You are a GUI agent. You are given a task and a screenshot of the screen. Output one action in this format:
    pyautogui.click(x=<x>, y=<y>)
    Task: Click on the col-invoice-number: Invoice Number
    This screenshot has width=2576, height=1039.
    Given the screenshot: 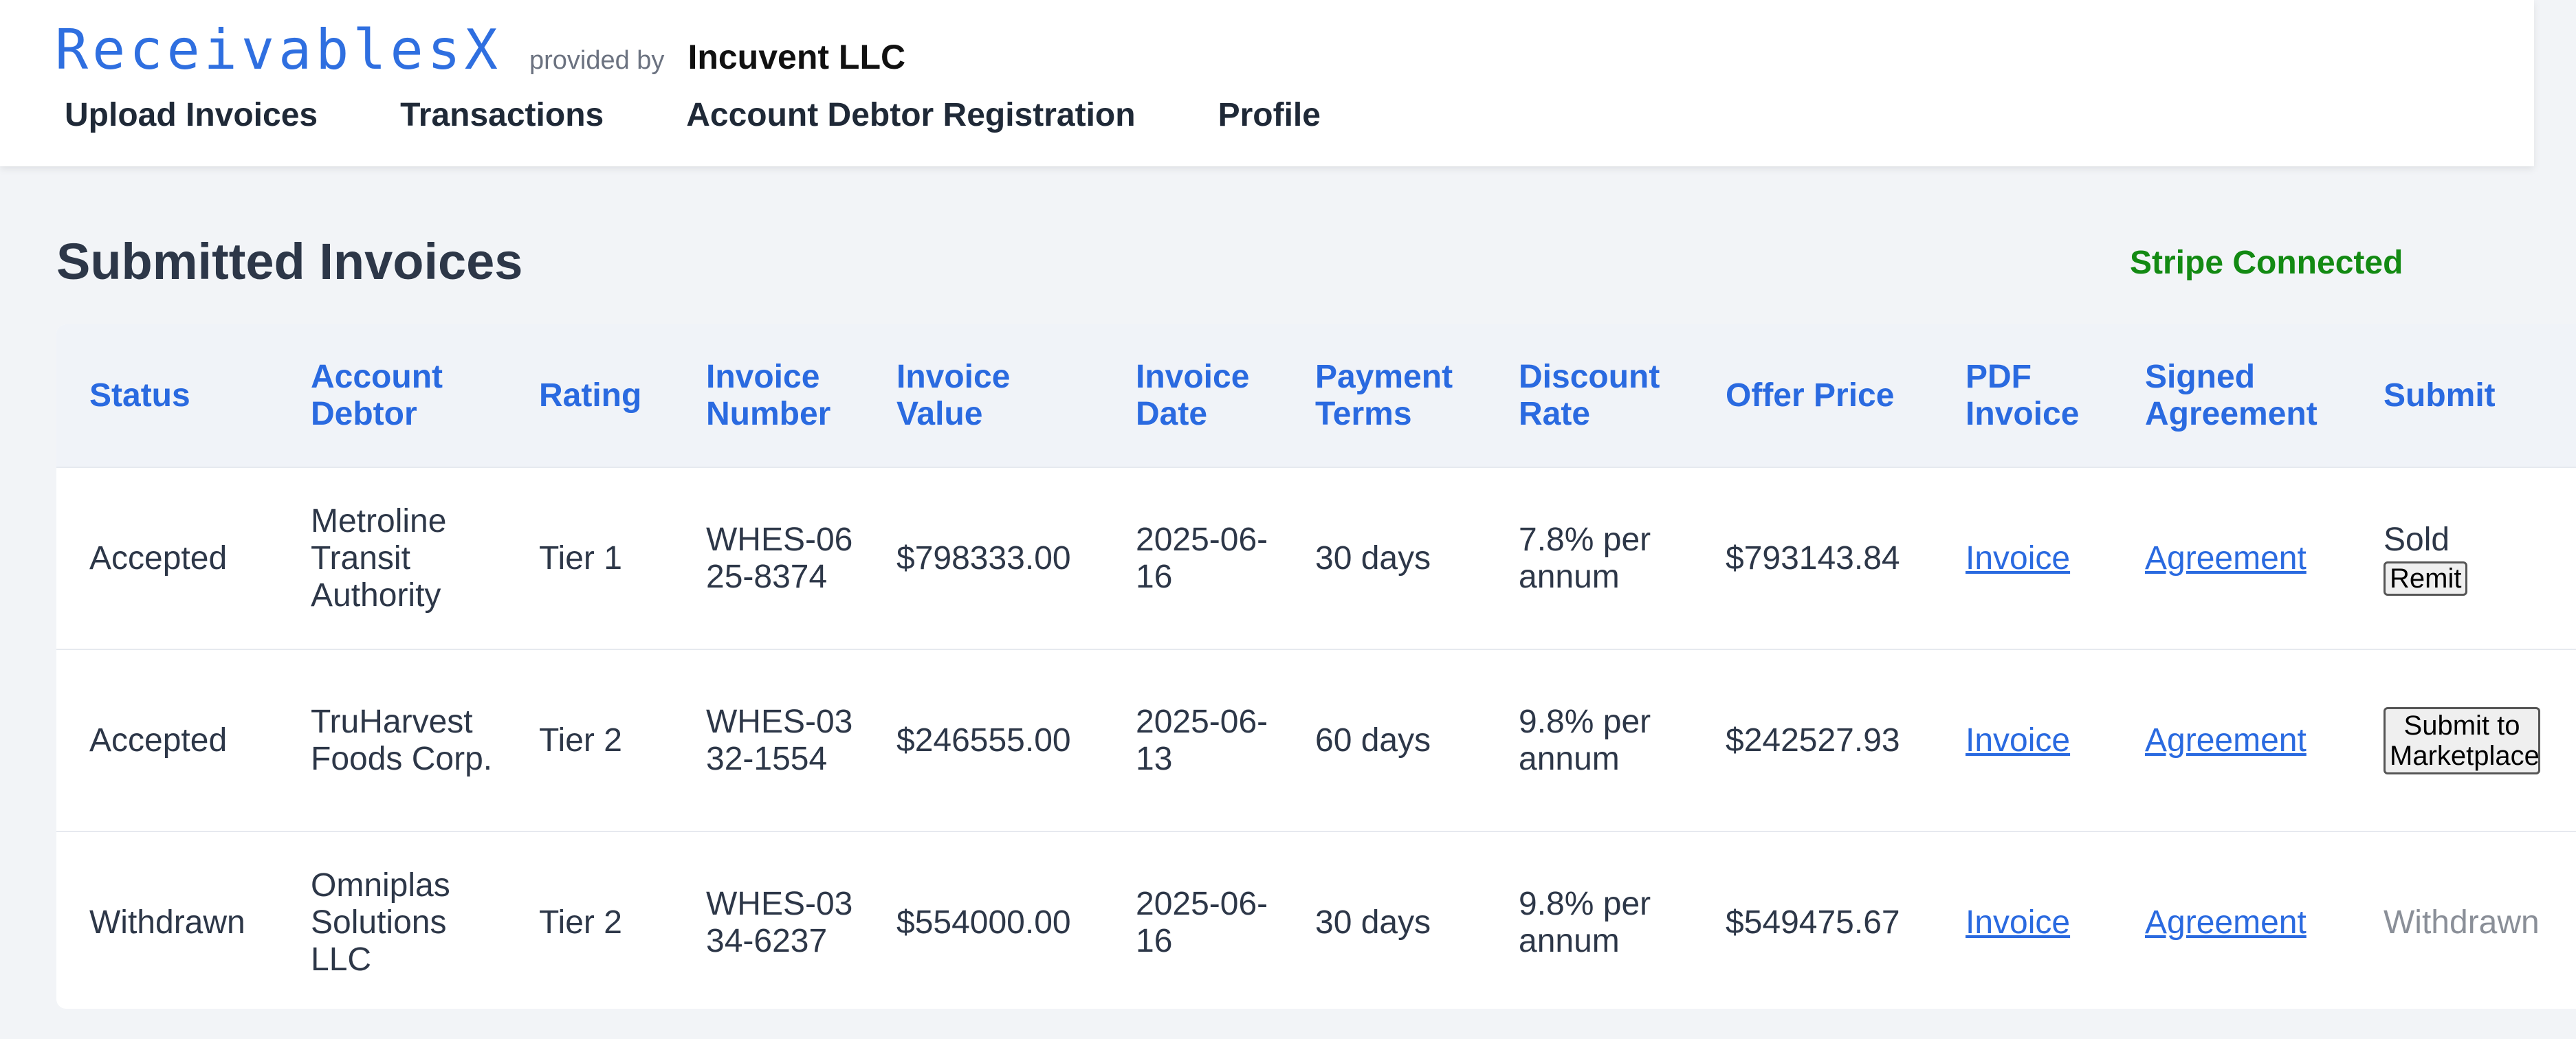 What is the action you would take?
    pyautogui.click(x=768, y=396)
    